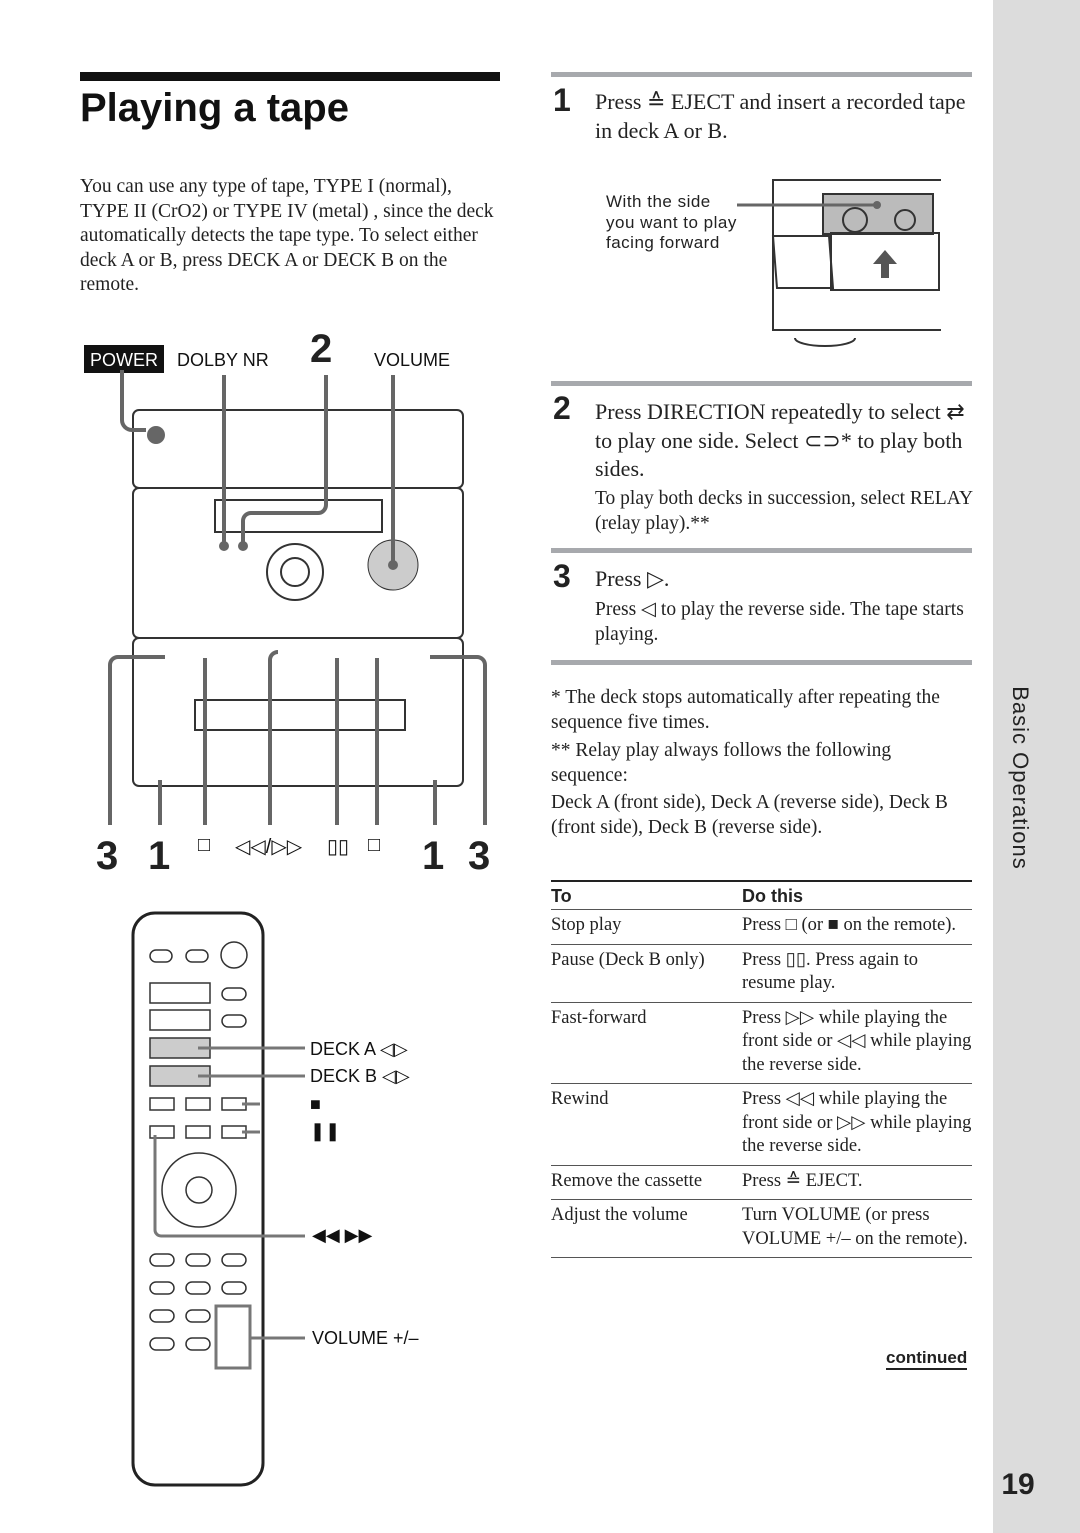 The height and width of the screenshot is (1533, 1080). I want to click on step1-rule, so click(761, 74).